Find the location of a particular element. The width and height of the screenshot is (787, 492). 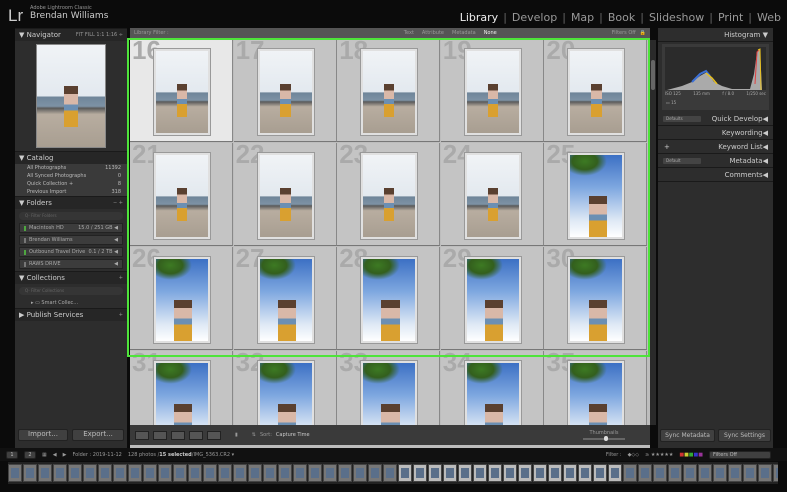

people-view-icon is located at coordinates (214, 435).